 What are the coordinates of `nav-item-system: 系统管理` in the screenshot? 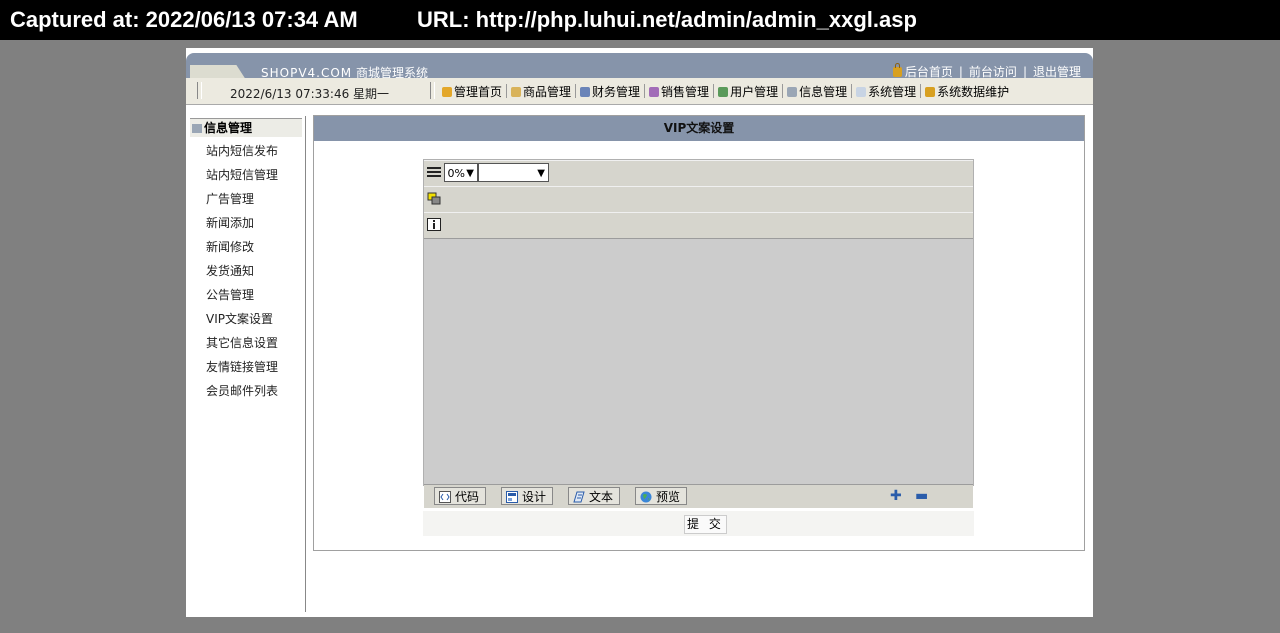 It's located at (886, 92).